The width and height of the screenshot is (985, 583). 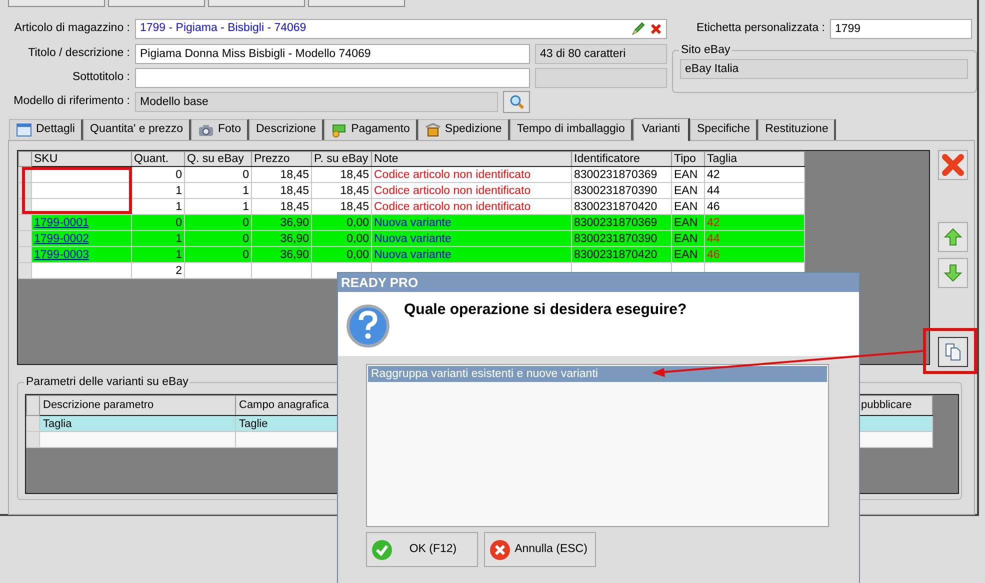 What do you see at coordinates (71, 102) in the screenshot?
I see `field-label: Modello di riferimento :` at bounding box center [71, 102].